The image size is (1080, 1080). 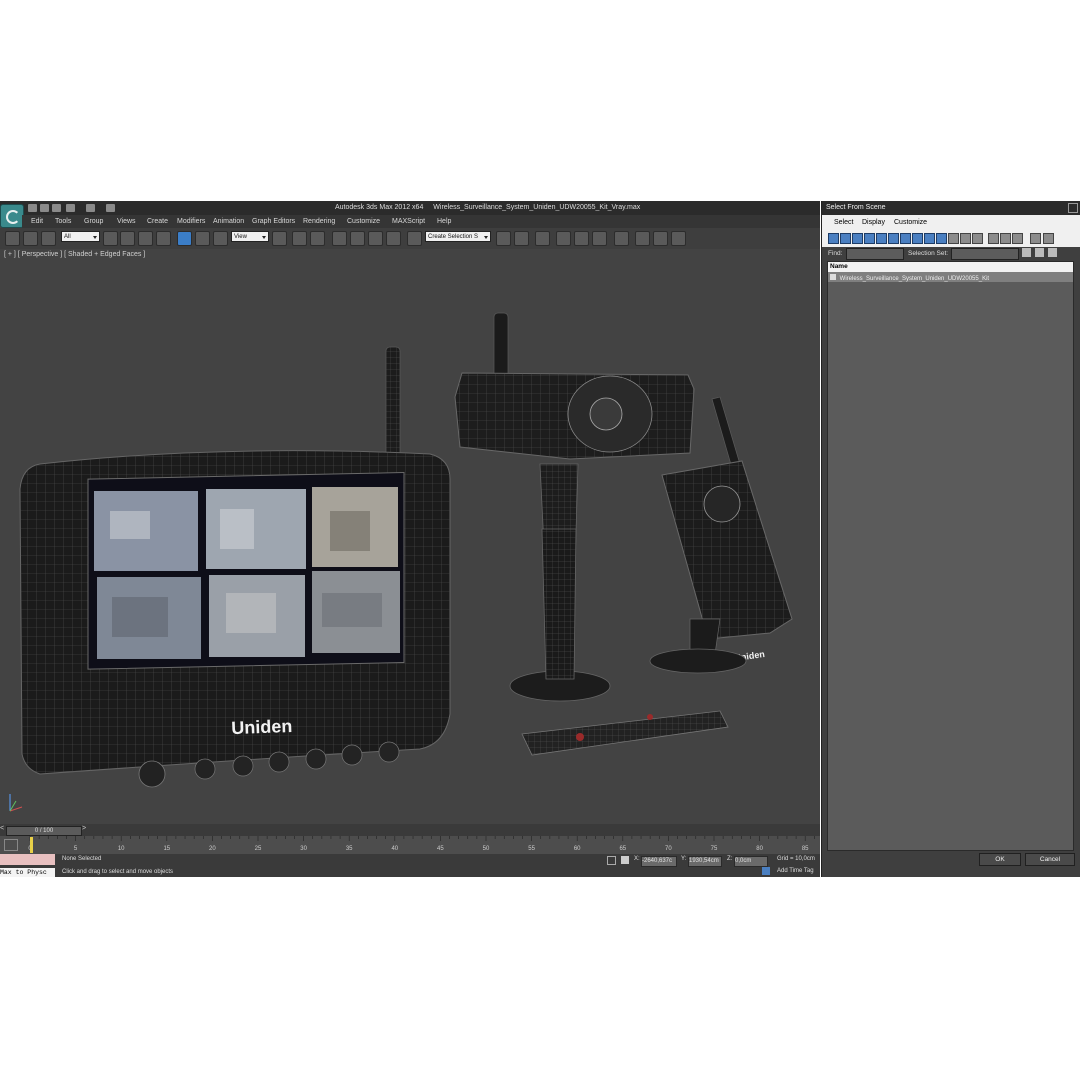 I want to click on menu-customize: Customize, so click(x=363, y=221).